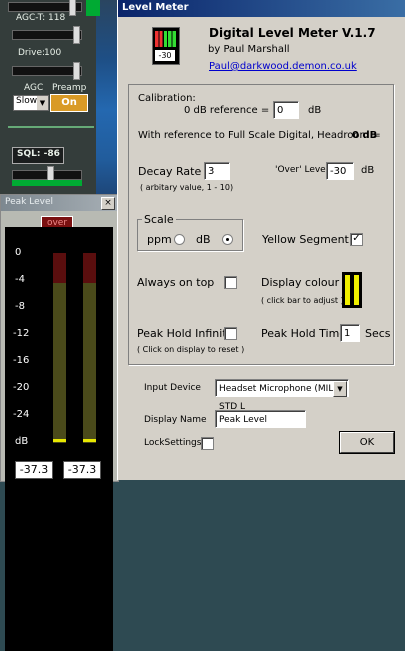 Image resolution: width=405 pixels, height=651 pixels. What do you see at coordinates (187, 187) in the screenshot?
I see `decay-note: ( arbitary value, 1 - 10)` at bounding box center [187, 187].